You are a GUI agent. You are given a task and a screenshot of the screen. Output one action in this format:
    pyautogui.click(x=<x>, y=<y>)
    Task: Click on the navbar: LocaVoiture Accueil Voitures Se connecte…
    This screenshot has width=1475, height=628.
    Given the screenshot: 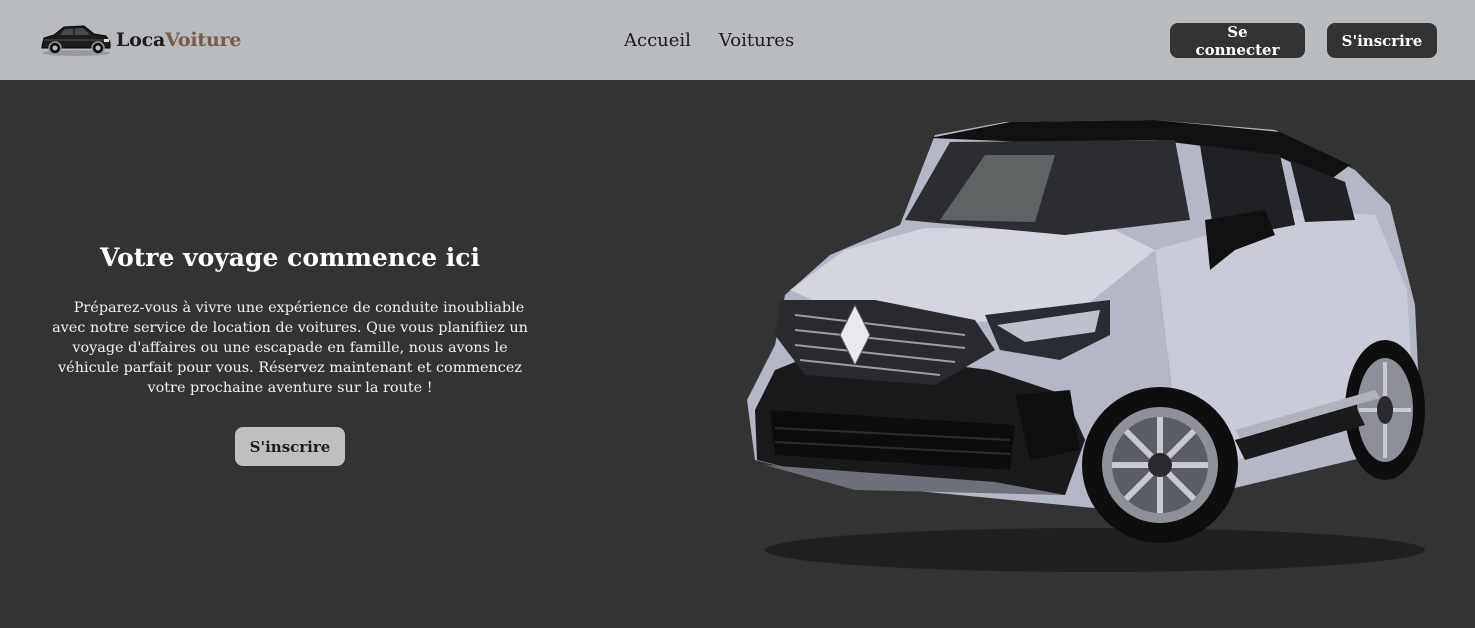 What is the action you would take?
    pyautogui.click(x=737, y=40)
    